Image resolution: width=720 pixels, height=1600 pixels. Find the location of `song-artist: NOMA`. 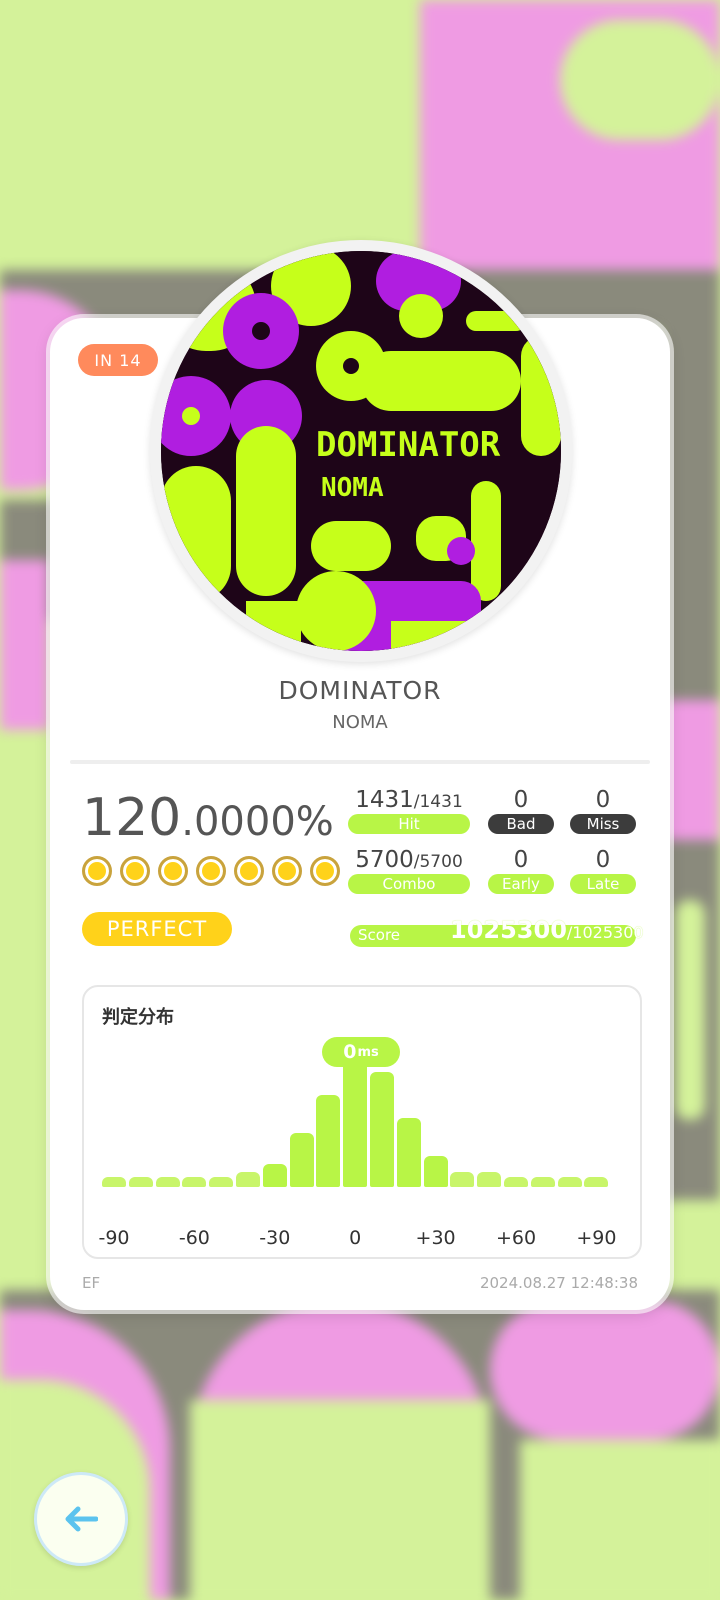

song-artist: NOMA is located at coordinates (360, 722).